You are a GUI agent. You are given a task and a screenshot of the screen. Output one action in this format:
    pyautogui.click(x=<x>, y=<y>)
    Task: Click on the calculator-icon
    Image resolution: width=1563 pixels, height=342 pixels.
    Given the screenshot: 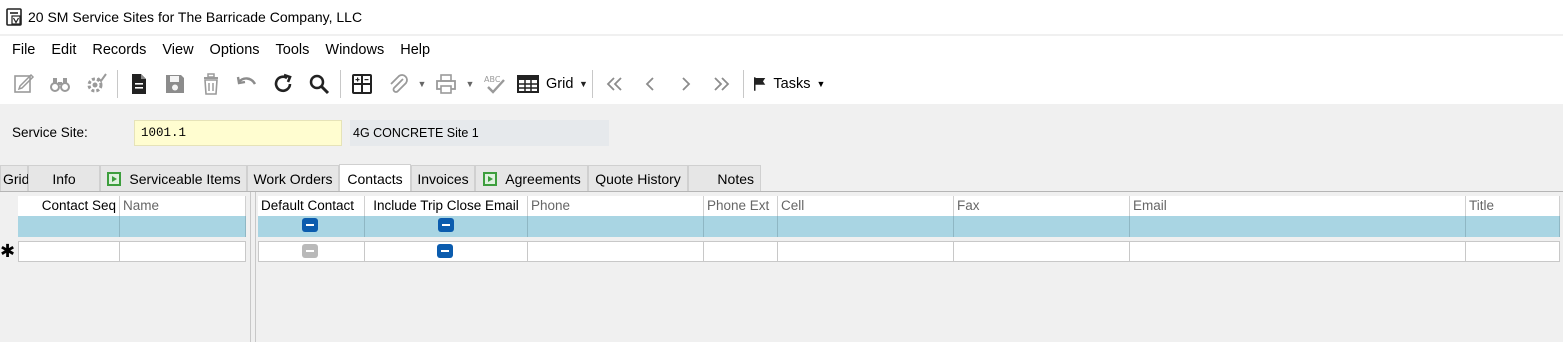 What is the action you would take?
    pyautogui.click(x=362, y=84)
    